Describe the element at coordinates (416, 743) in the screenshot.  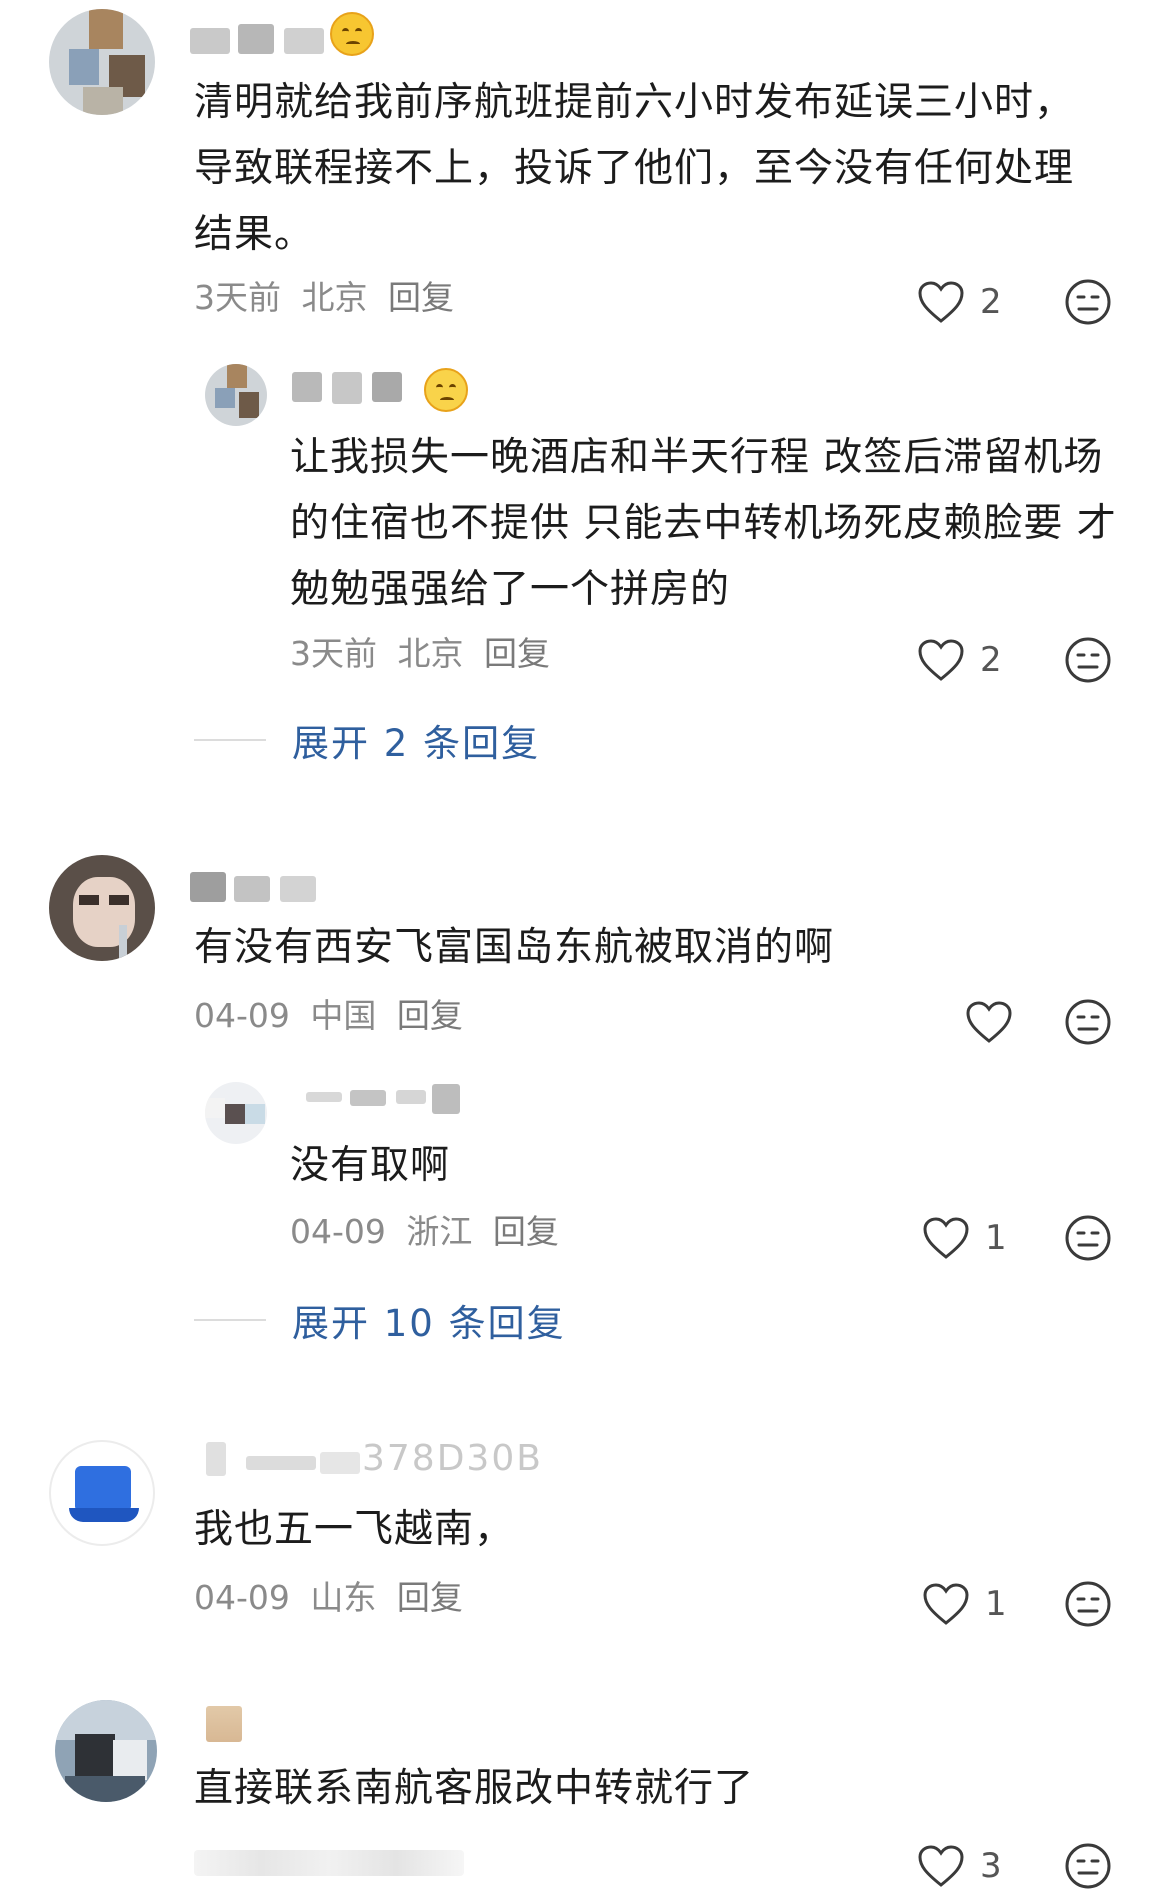
I see `expand-replies-label: 展开 2 条回复` at that location.